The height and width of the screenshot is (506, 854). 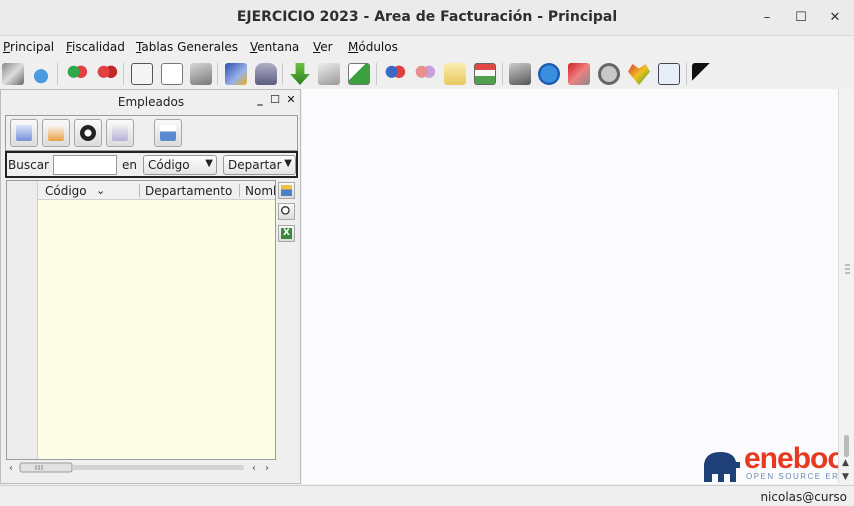 I want to click on search-in-label: en, so click(x=129, y=165).